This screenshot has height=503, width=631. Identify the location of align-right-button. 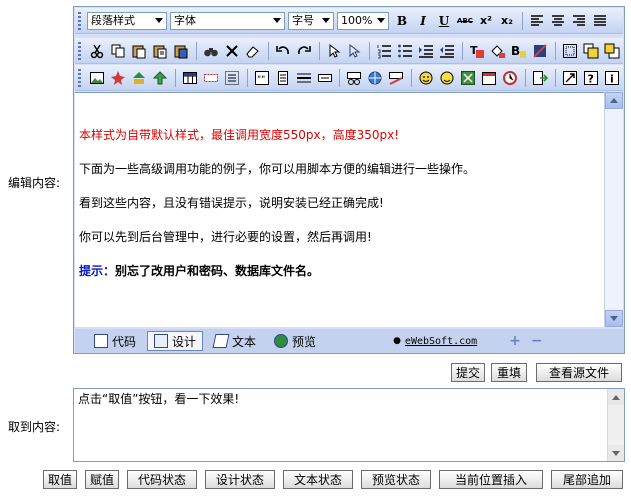
(579, 21).